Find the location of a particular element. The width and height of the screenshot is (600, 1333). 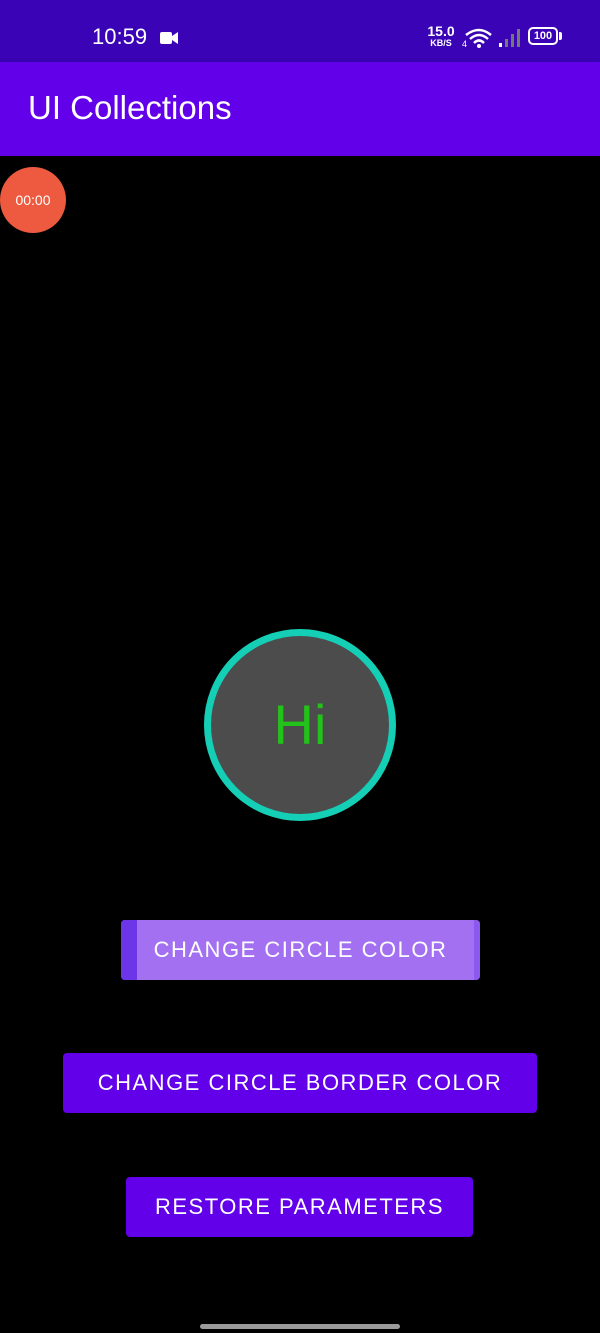

circle-text: Hi is located at coordinates (300, 724).